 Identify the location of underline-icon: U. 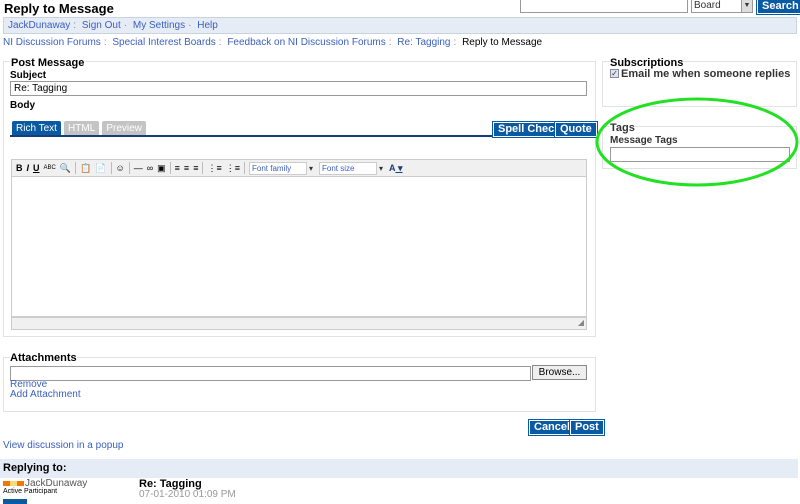
(36, 168).